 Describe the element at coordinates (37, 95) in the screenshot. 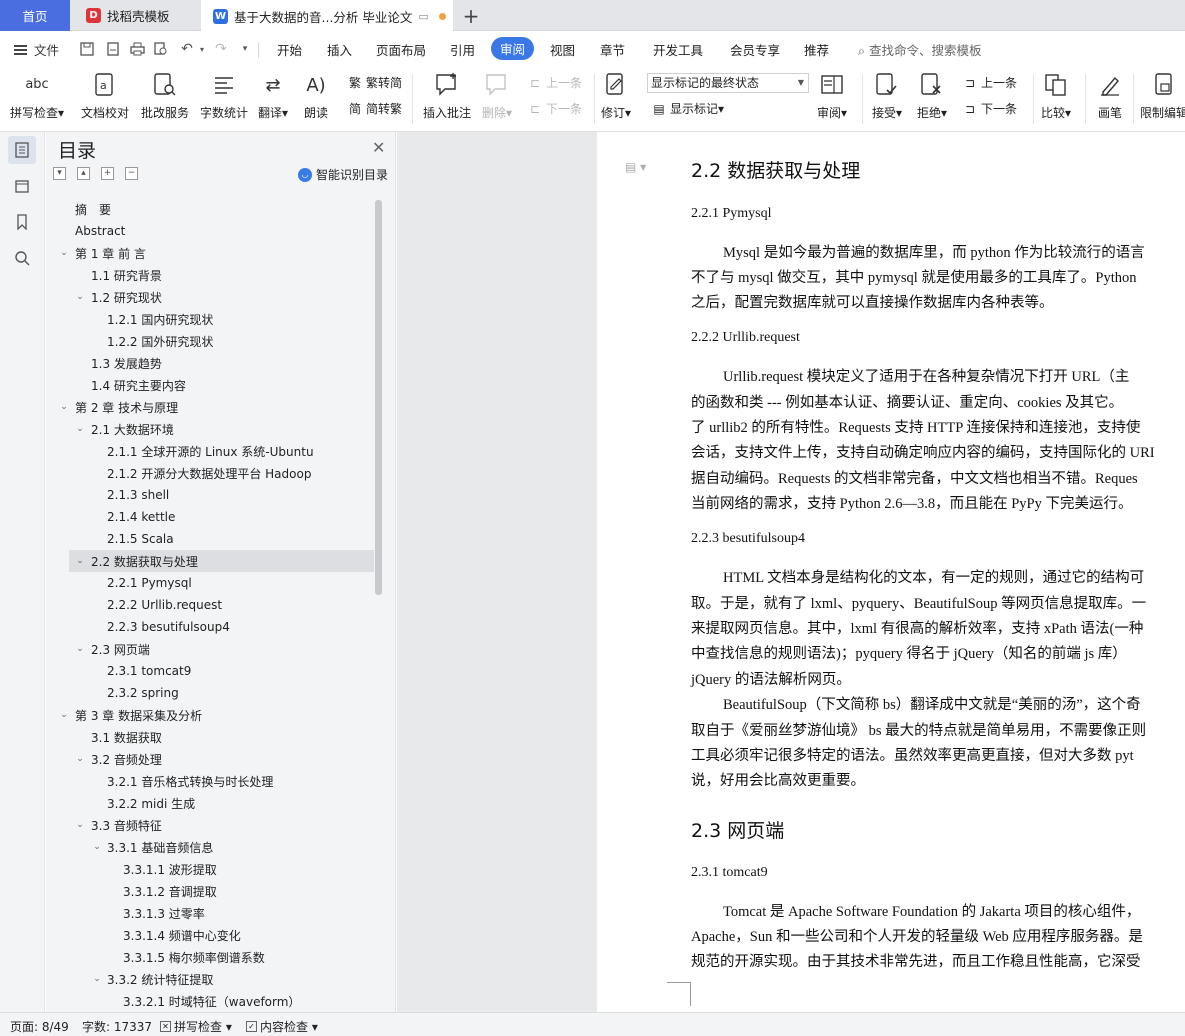

I see `spellcheck-button: abc 拼写检查▾` at that location.